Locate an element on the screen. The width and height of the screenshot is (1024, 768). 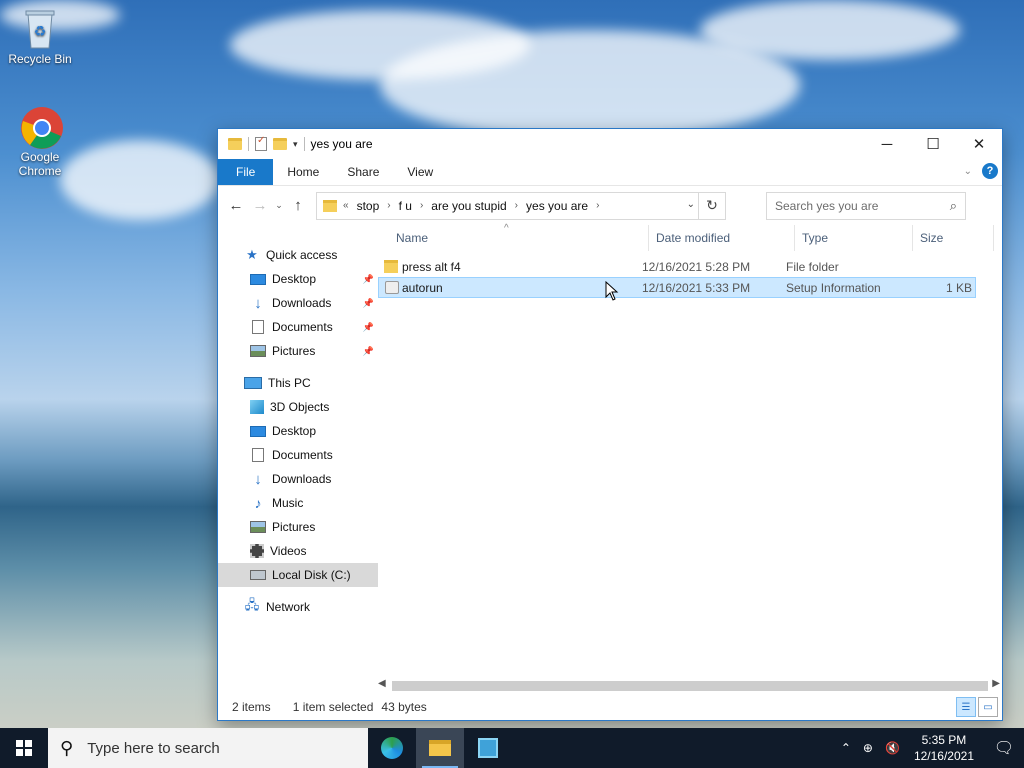
breadcrumb-item-are-you-stupid: are you stupid is located at coordinates (468, 206).